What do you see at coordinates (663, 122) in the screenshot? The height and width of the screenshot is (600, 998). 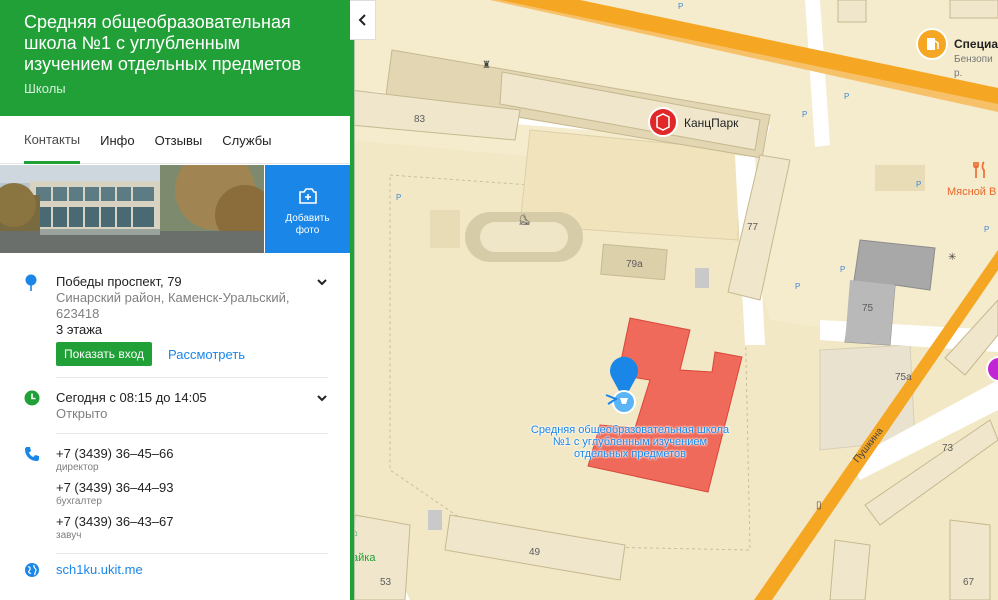 I see `kanzpark-poi-icon` at bounding box center [663, 122].